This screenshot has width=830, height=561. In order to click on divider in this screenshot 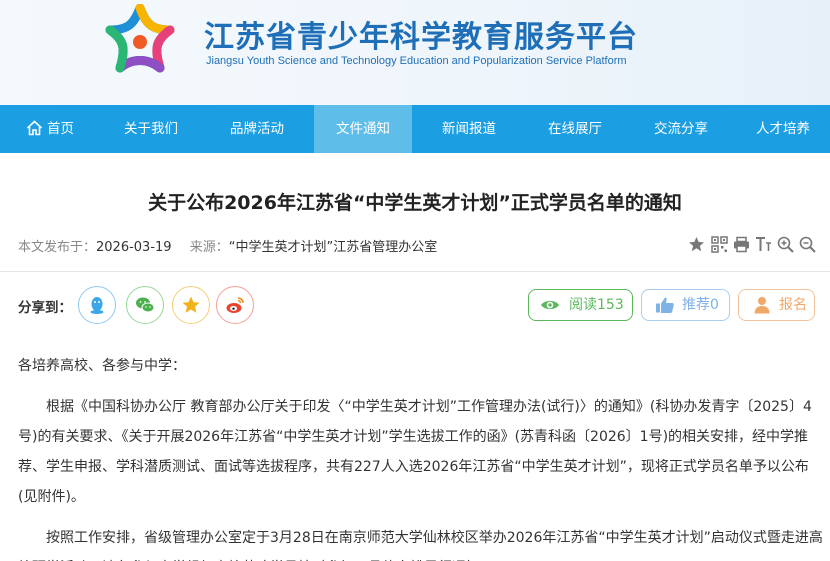, I will do `click(415, 271)`.